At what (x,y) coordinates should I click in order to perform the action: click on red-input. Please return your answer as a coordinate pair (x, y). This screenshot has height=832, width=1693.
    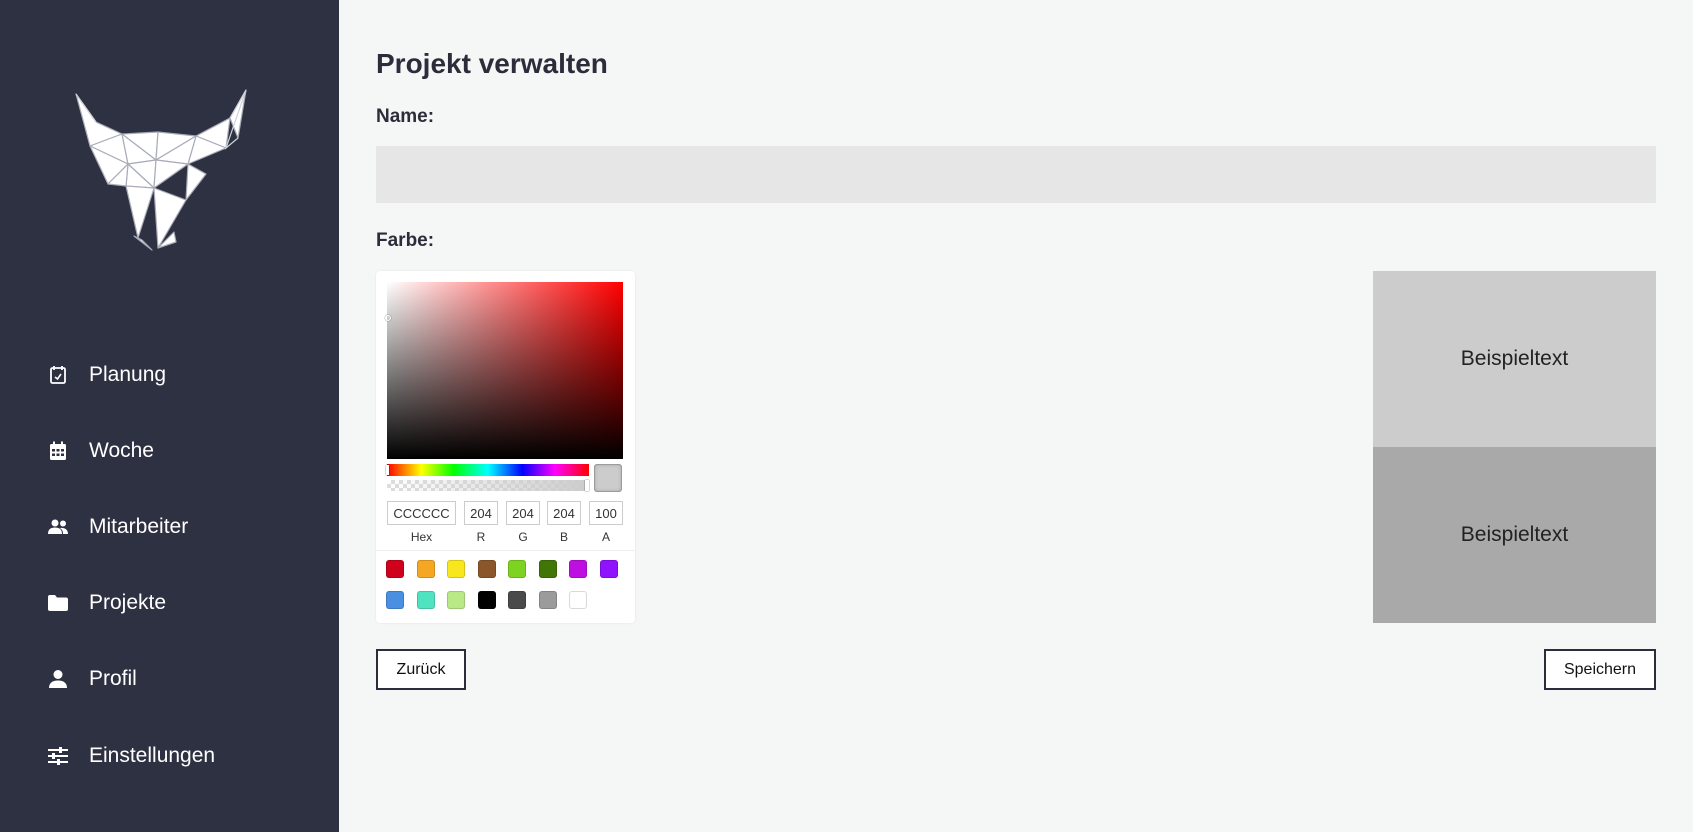
    Looking at the image, I should click on (481, 513).